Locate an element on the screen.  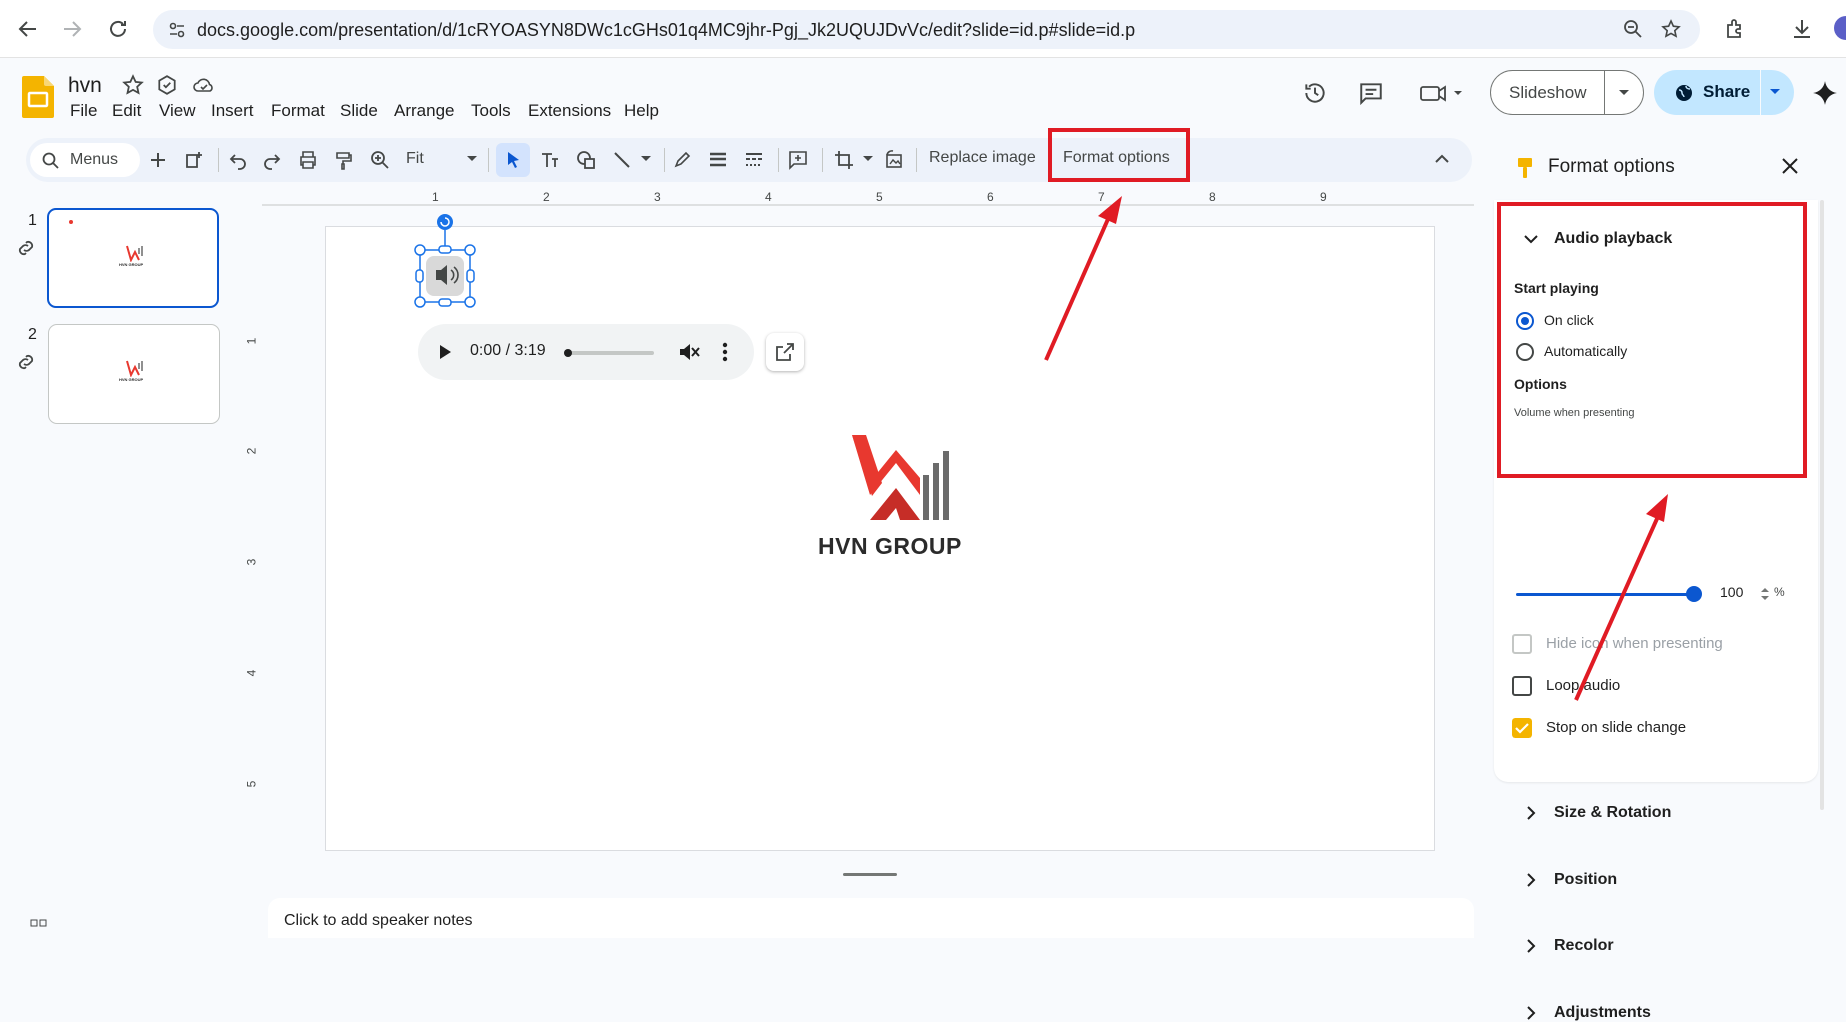
adjustments-section: Adjustments is located at coordinates (1602, 1013).